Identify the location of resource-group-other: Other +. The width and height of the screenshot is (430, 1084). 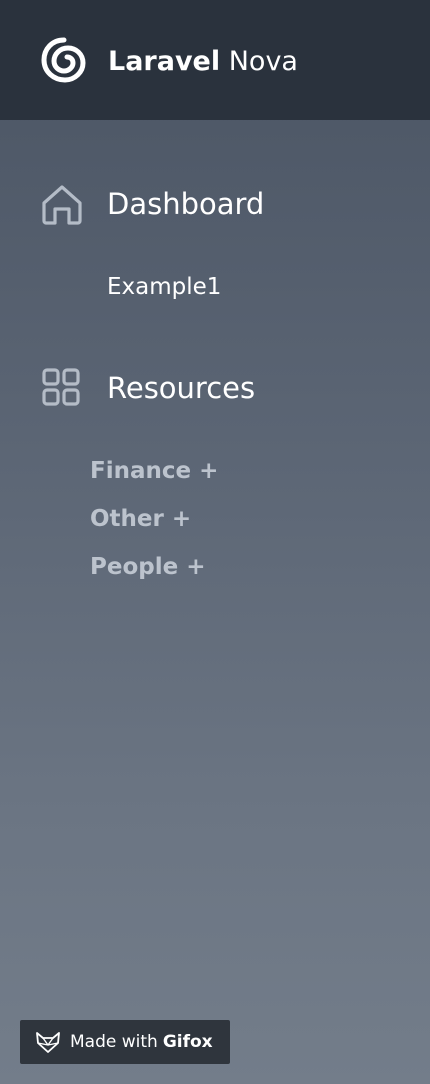
(140, 519).